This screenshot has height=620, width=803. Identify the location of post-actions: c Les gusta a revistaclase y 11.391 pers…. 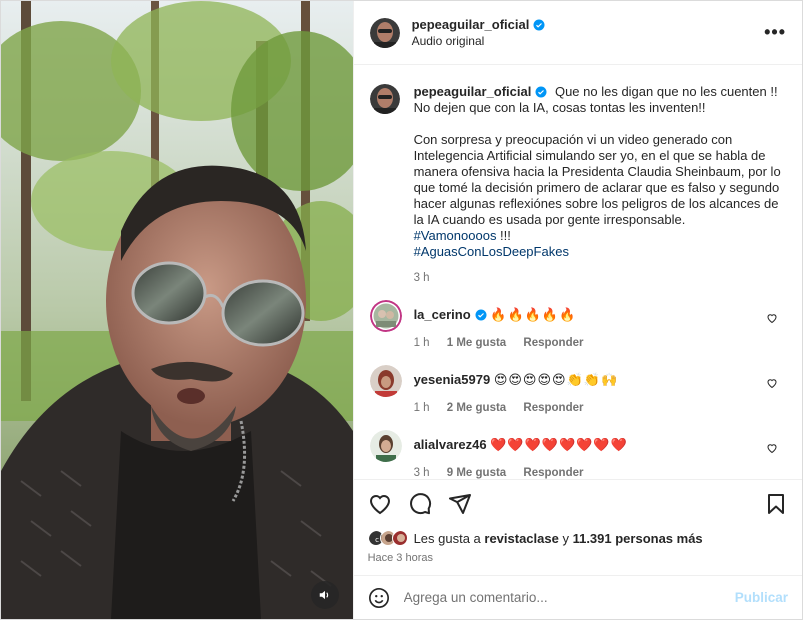
(577, 527).